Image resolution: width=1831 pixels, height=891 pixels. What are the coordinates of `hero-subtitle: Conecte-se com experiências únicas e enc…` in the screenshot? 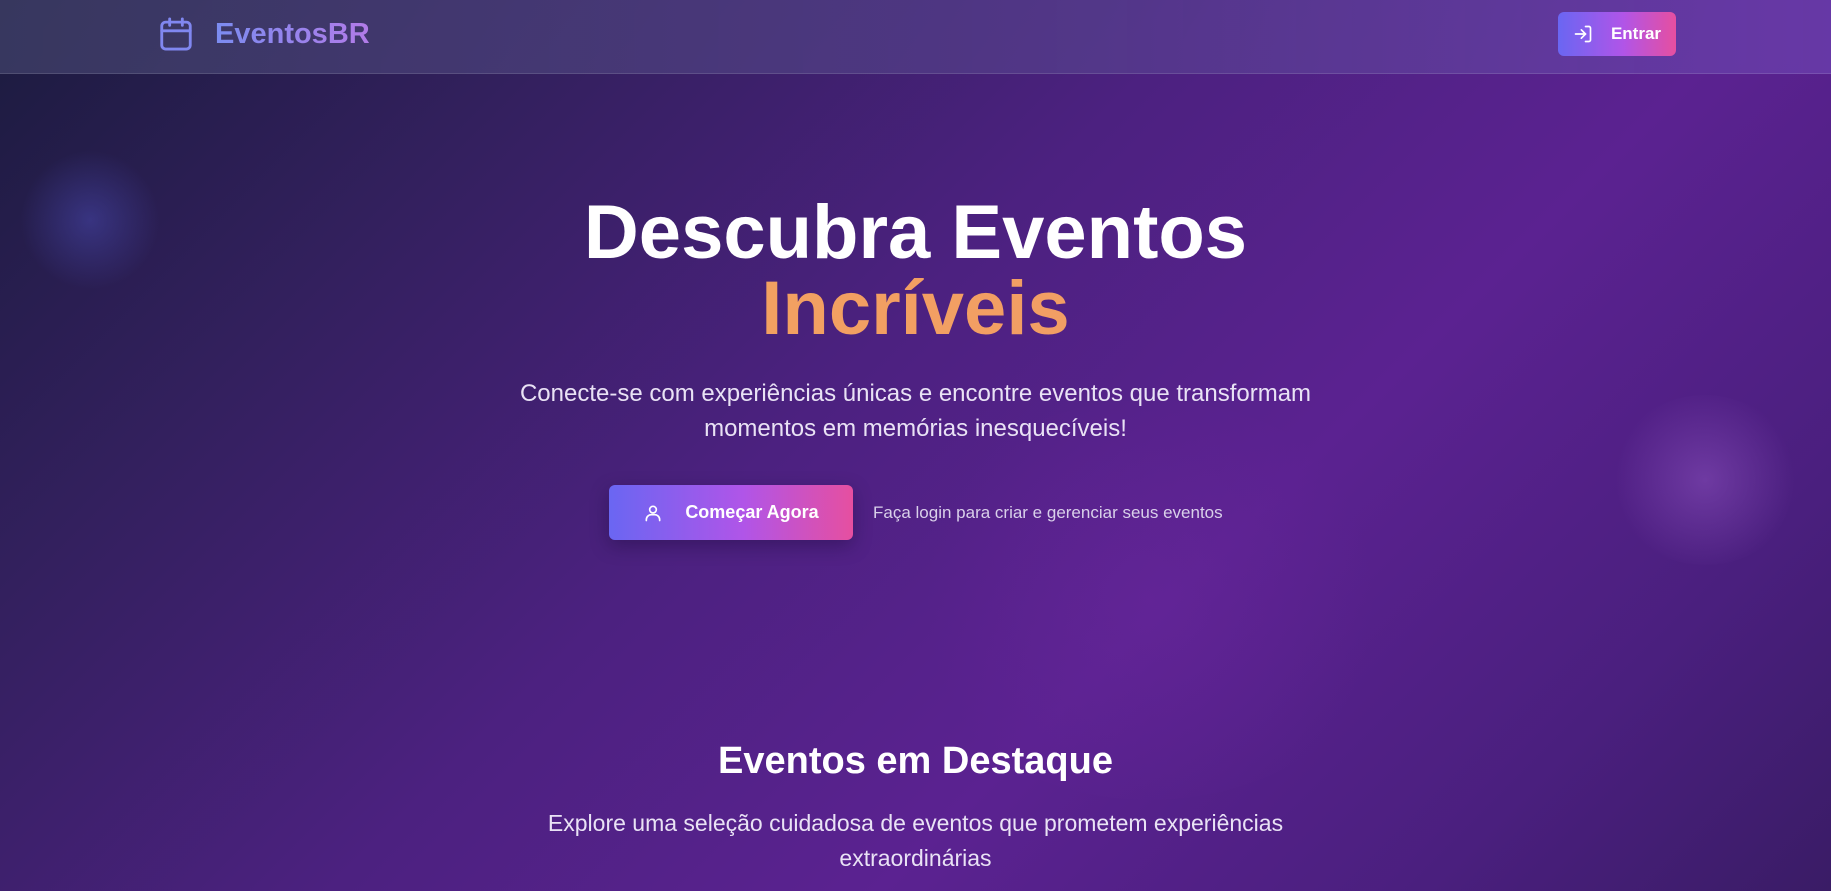 It's located at (915, 411).